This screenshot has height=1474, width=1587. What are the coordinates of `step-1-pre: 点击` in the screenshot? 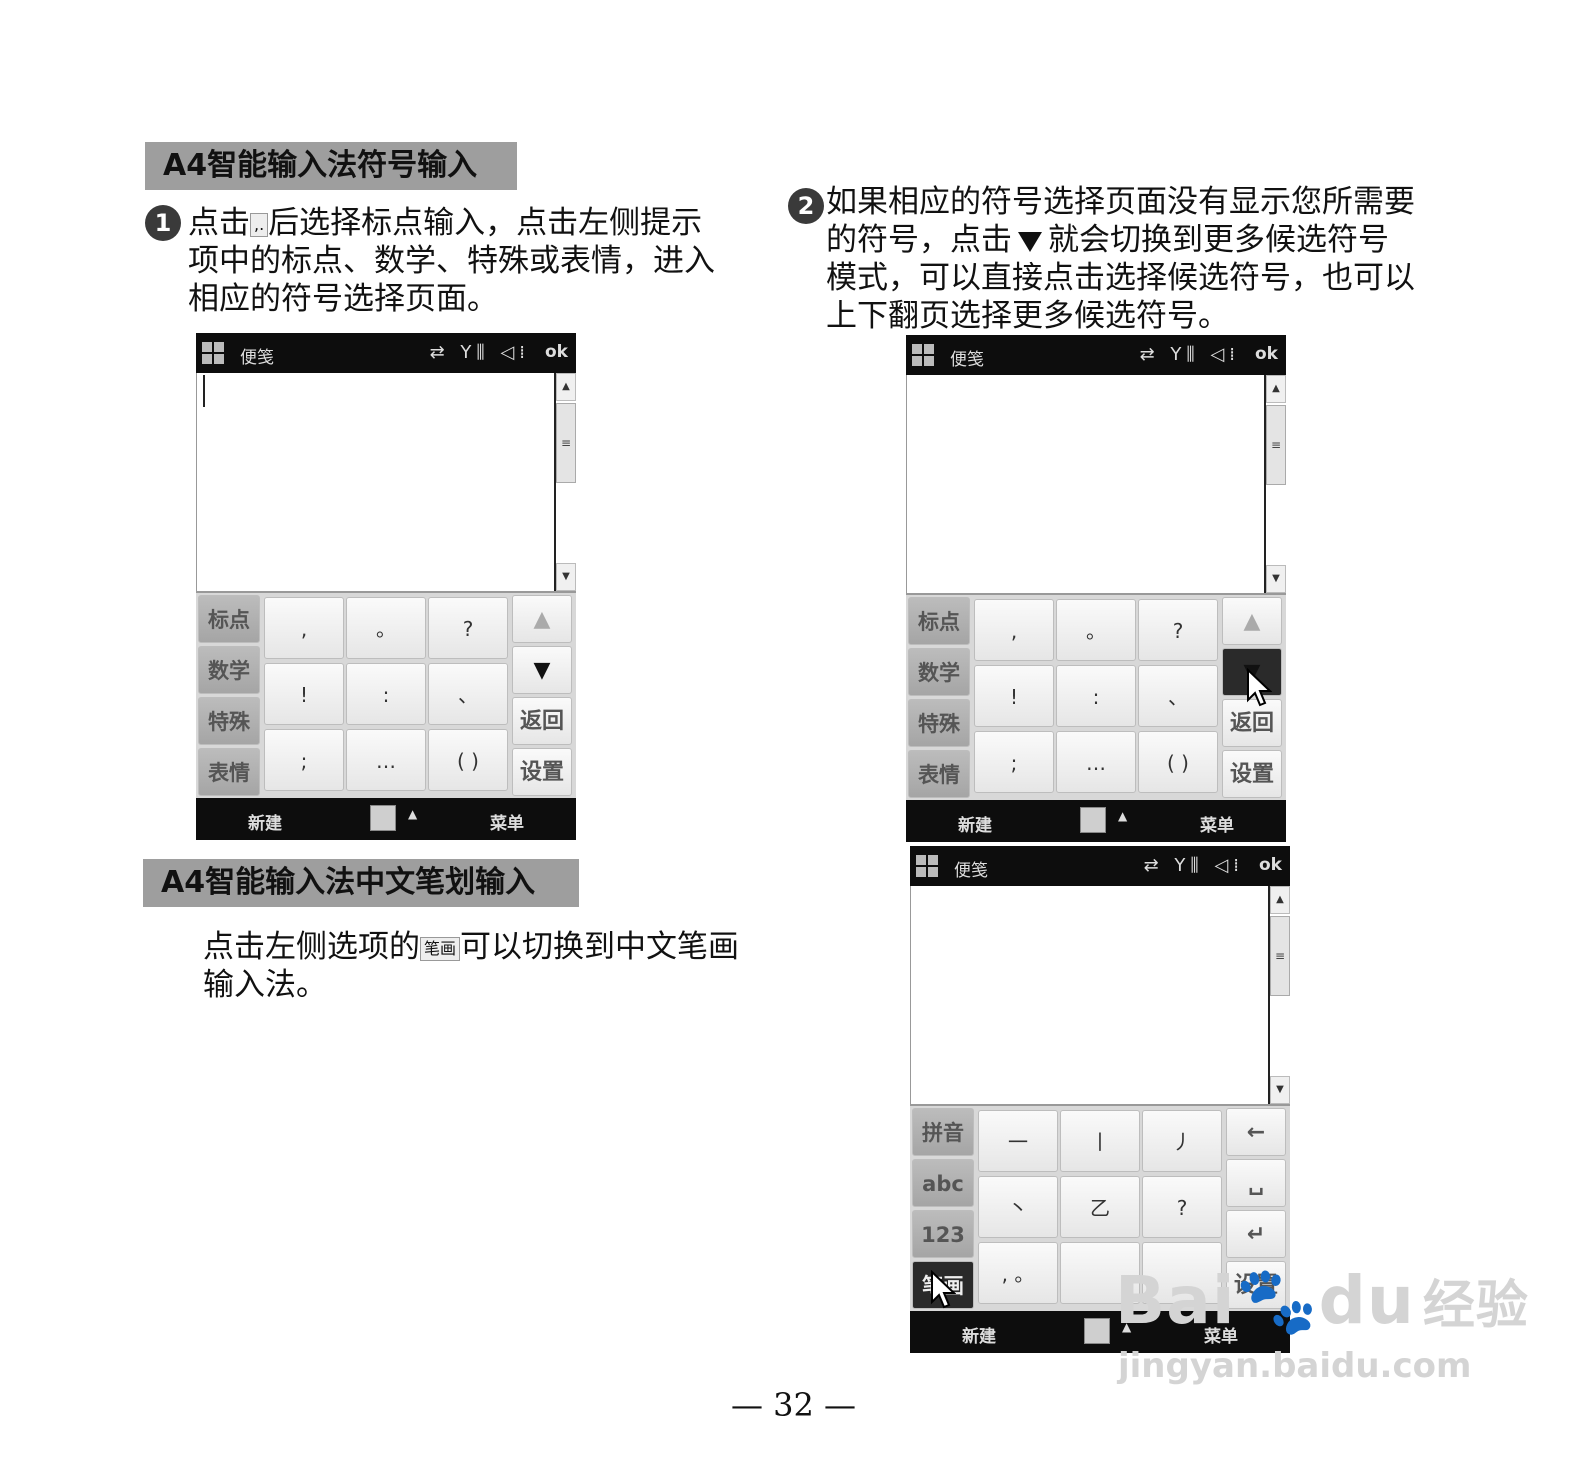 It's located at (219, 223).